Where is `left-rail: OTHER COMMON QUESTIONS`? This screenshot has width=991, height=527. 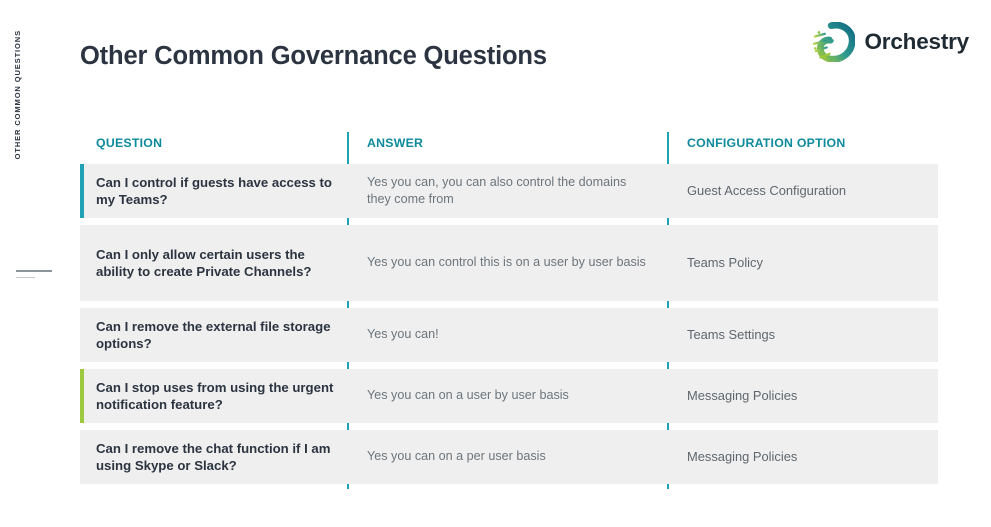
left-rail: OTHER COMMON QUESTIONS is located at coordinates (30, 263).